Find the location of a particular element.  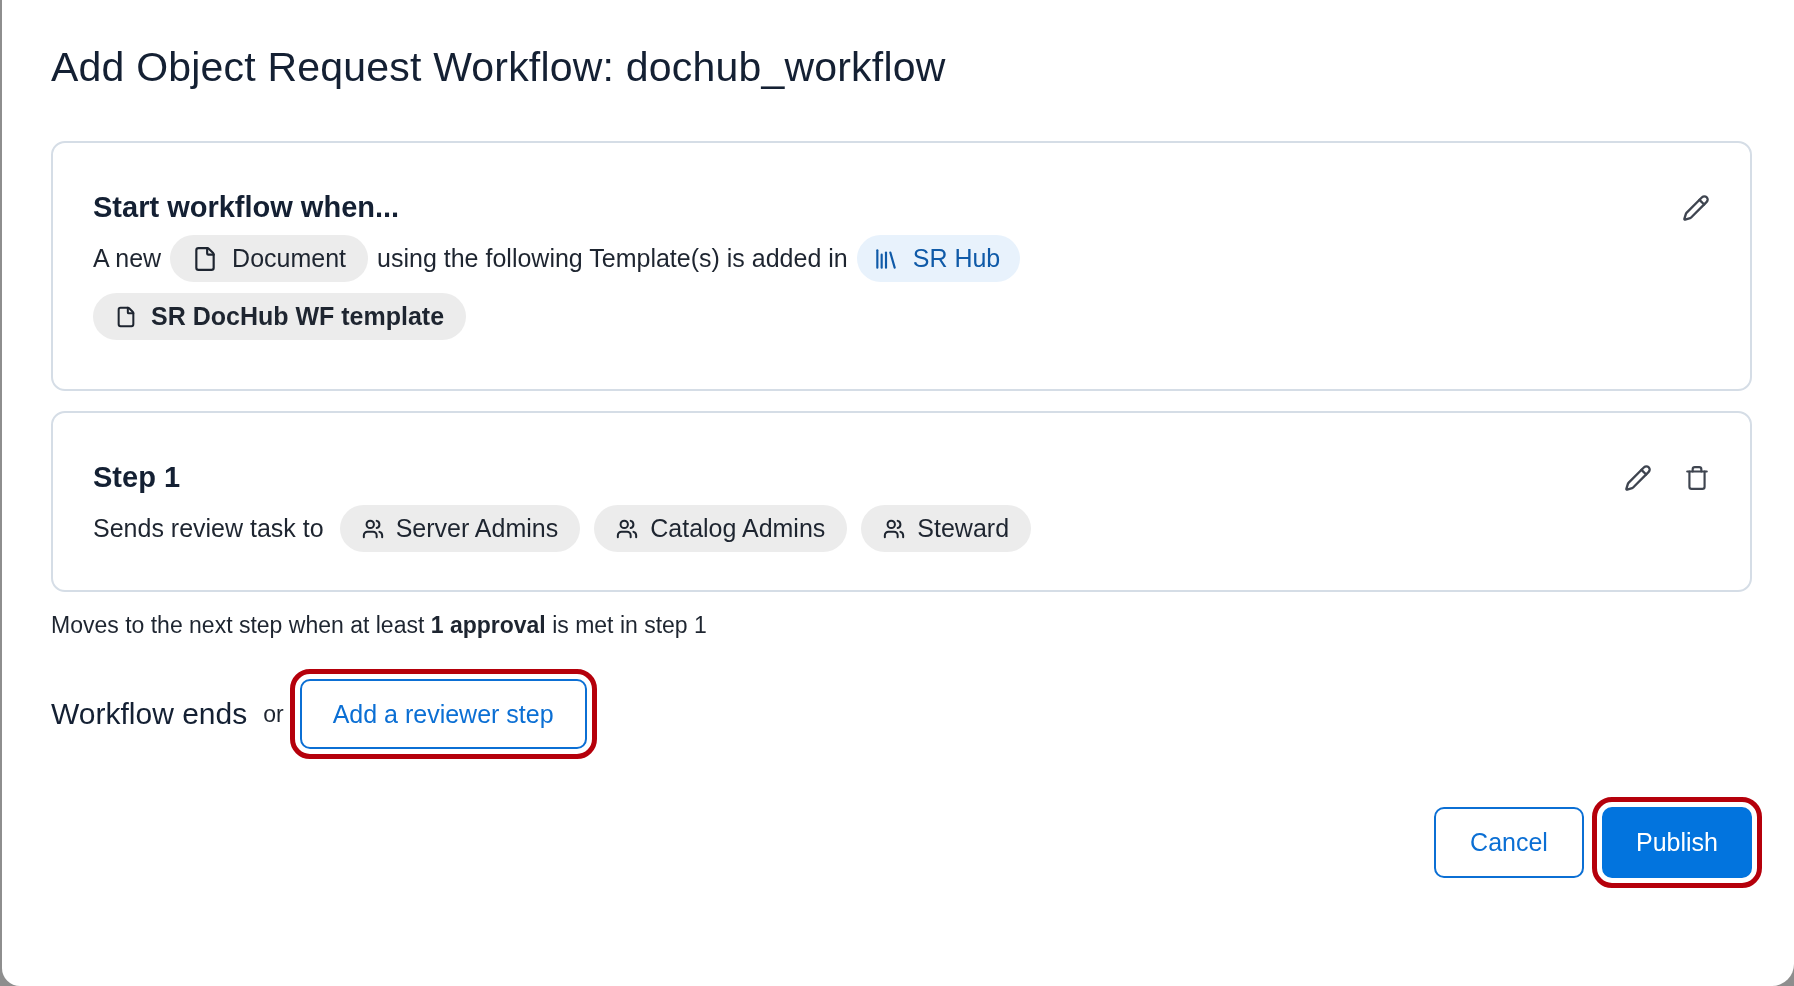

sentence-text: using the following Template(s) is added in is located at coordinates (612, 258).